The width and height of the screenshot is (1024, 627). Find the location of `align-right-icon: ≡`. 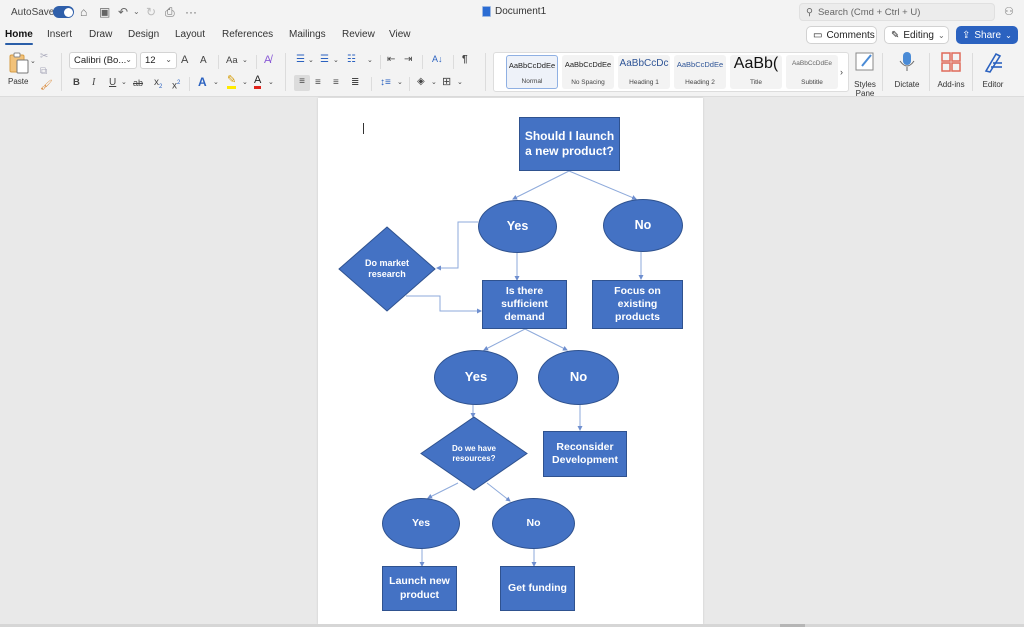

align-right-icon: ≡ is located at coordinates (336, 83).